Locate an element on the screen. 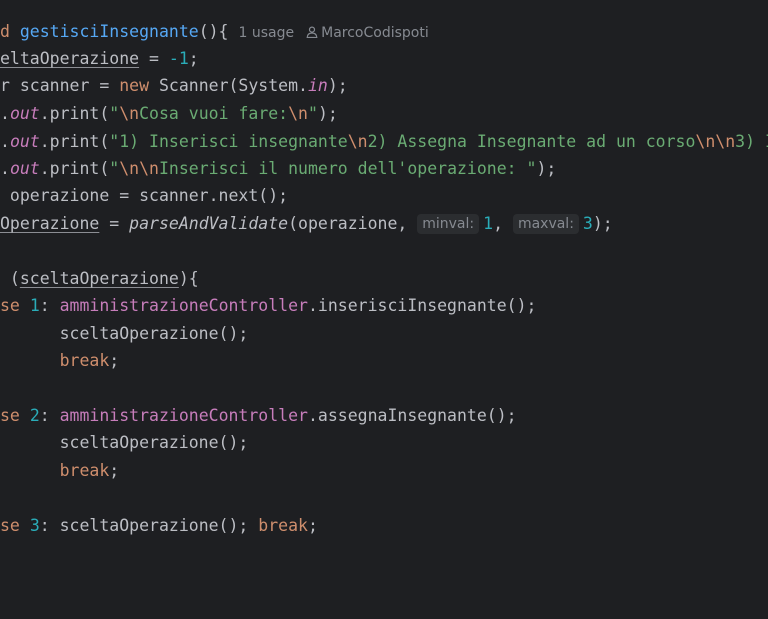 Image resolution: width=768 pixels, height=619 pixels. code-line: operazione = scanner.next(); is located at coordinates (144, 195).